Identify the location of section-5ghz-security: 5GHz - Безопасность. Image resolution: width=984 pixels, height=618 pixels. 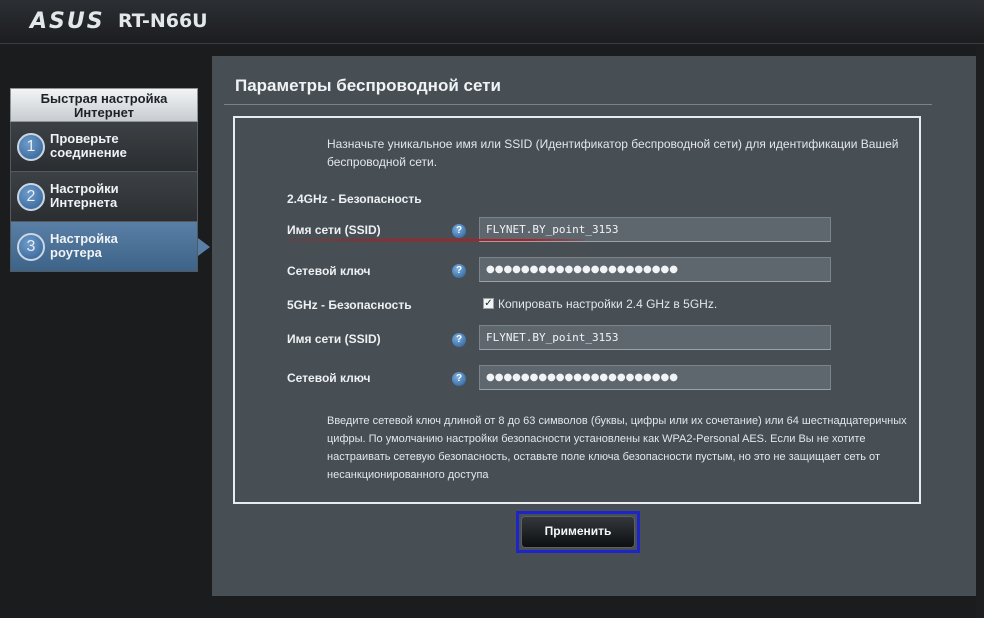
(349, 305).